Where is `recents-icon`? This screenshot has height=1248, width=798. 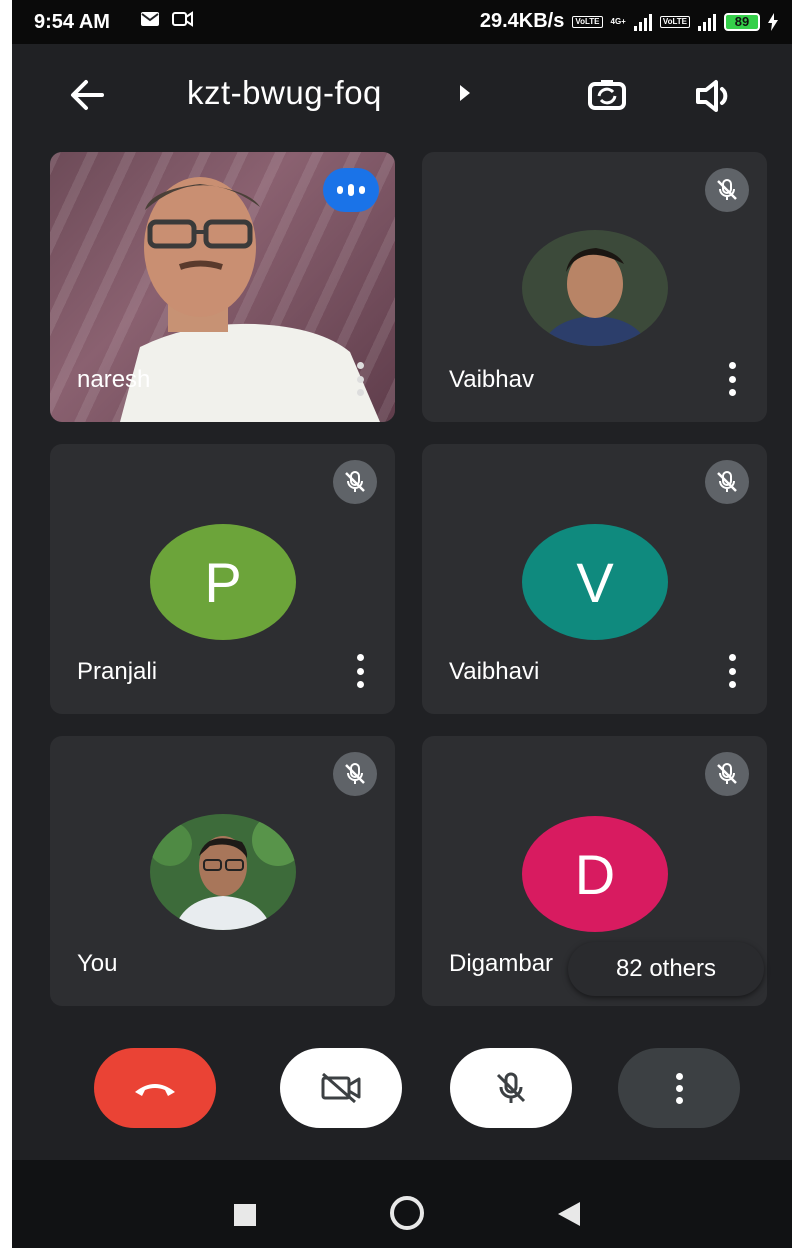
recents-icon is located at coordinates (245, 1215).